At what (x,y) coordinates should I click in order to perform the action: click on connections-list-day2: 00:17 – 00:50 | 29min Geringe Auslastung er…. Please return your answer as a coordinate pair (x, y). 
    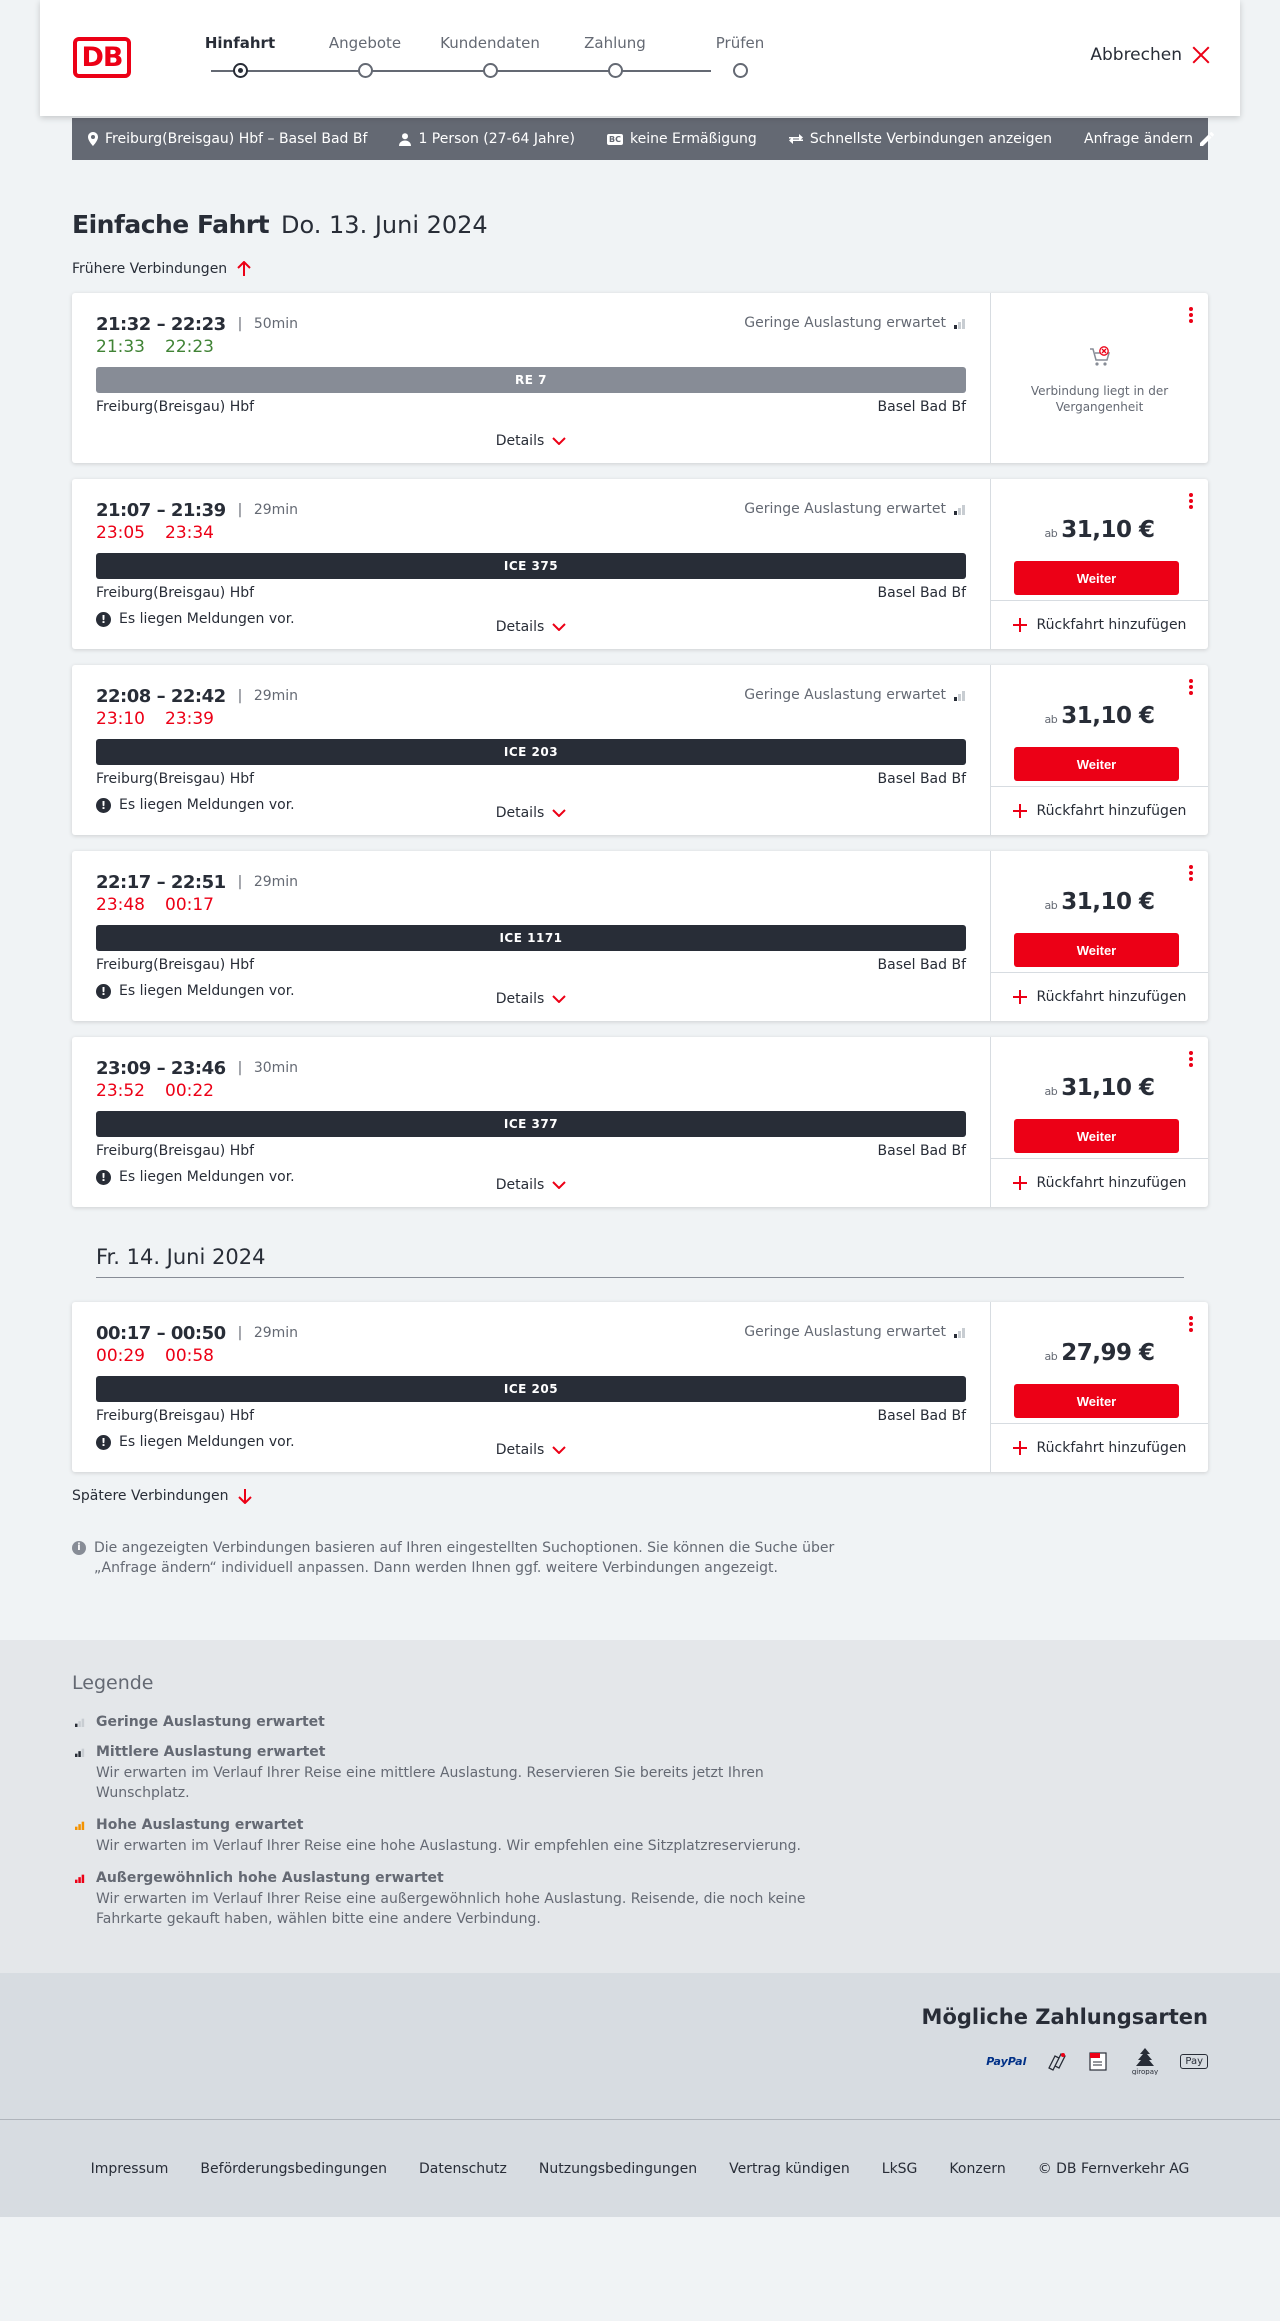
    Looking at the image, I should click on (640, 1387).